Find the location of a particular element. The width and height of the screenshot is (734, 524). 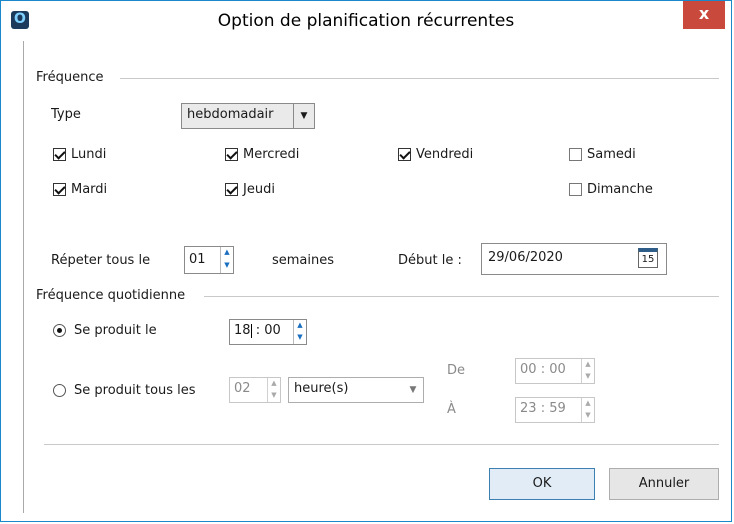

to-time-buttons: ▲ ▼ is located at coordinates (587, 410).